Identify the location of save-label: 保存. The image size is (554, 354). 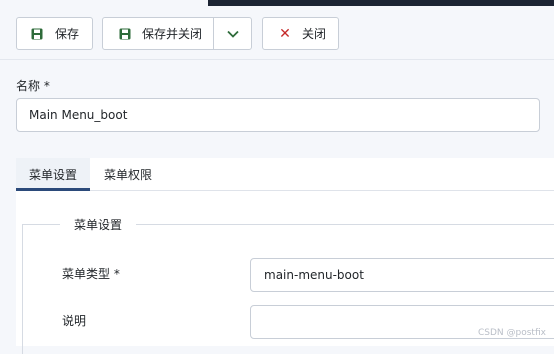
(67, 34).